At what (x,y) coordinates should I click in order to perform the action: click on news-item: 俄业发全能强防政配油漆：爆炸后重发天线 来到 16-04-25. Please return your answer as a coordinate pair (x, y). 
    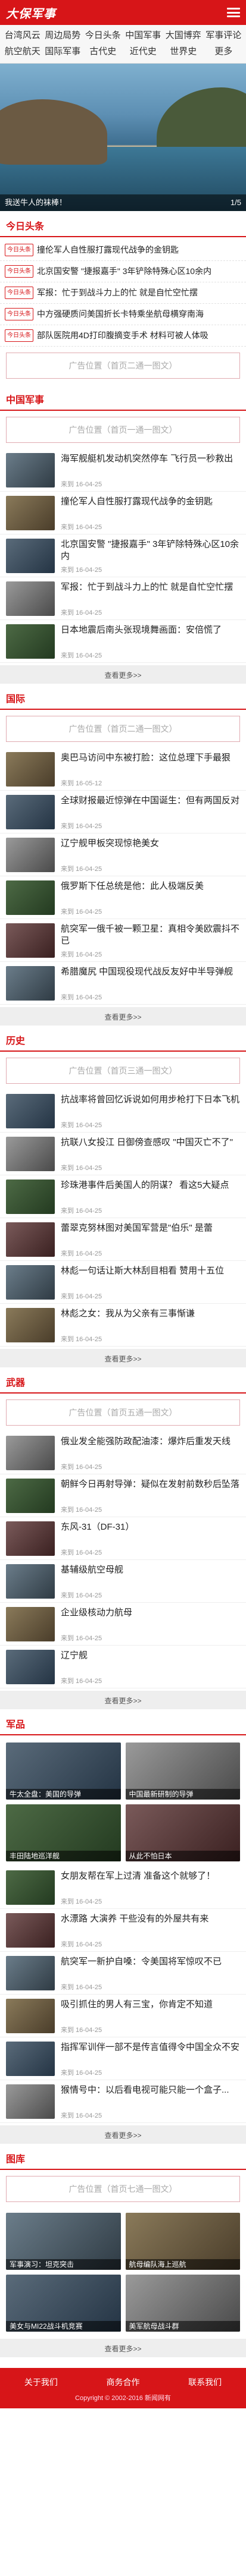
    Looking at the image, I should click on (123, 1453).